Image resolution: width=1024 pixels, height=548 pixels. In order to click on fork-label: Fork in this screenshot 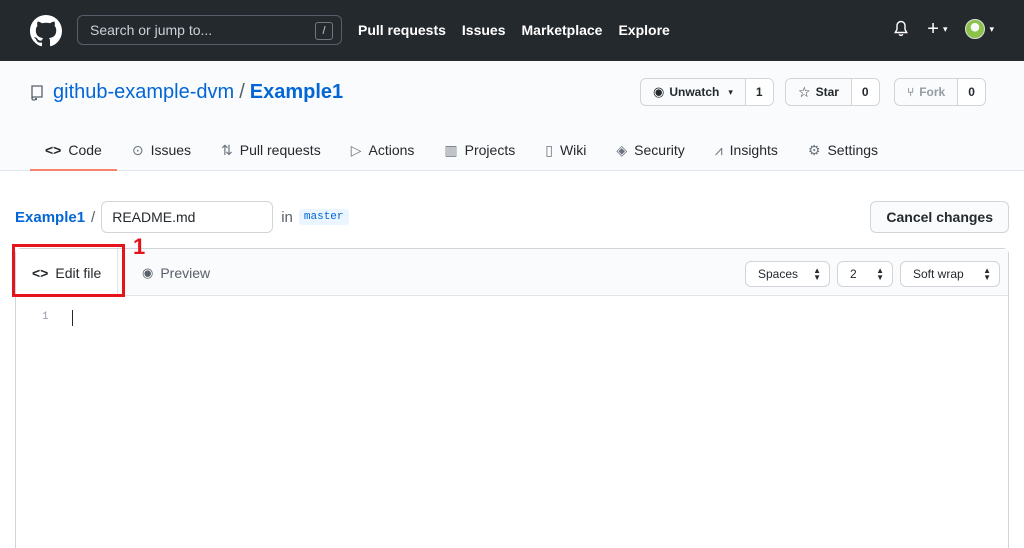, I will do `click(932, 92)`.